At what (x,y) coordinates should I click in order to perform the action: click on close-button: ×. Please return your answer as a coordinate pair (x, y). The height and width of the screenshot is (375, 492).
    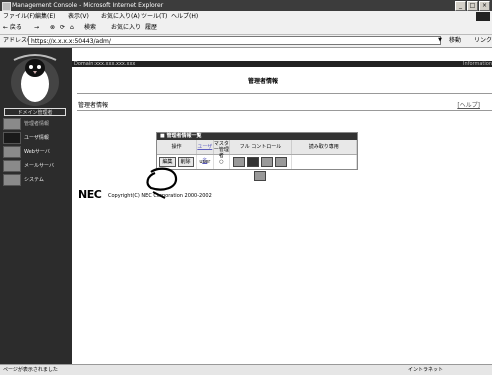
    Looking at the image, I should click on (484, 6).